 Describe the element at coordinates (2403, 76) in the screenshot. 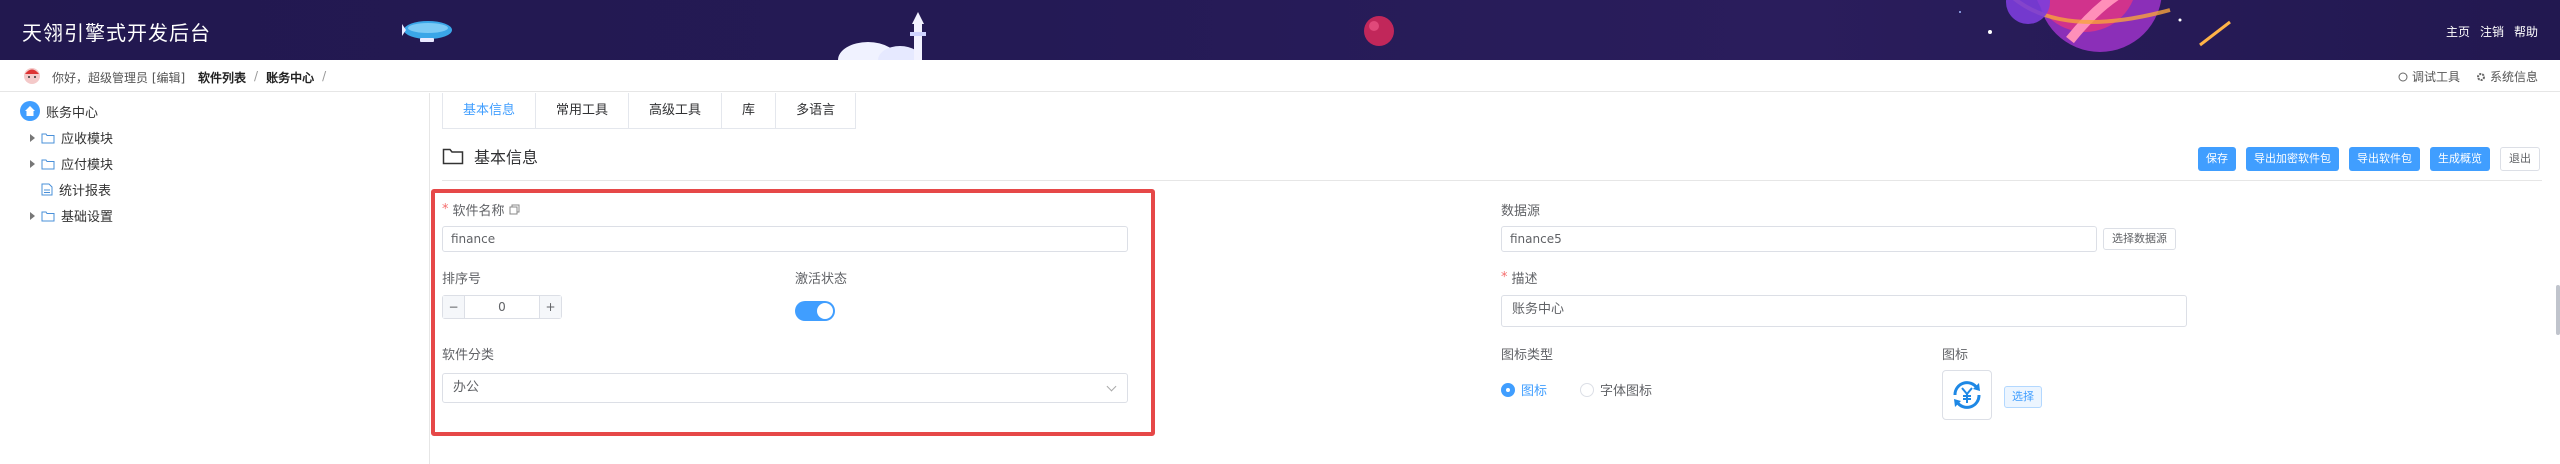

I see `circle-icon` at that location.